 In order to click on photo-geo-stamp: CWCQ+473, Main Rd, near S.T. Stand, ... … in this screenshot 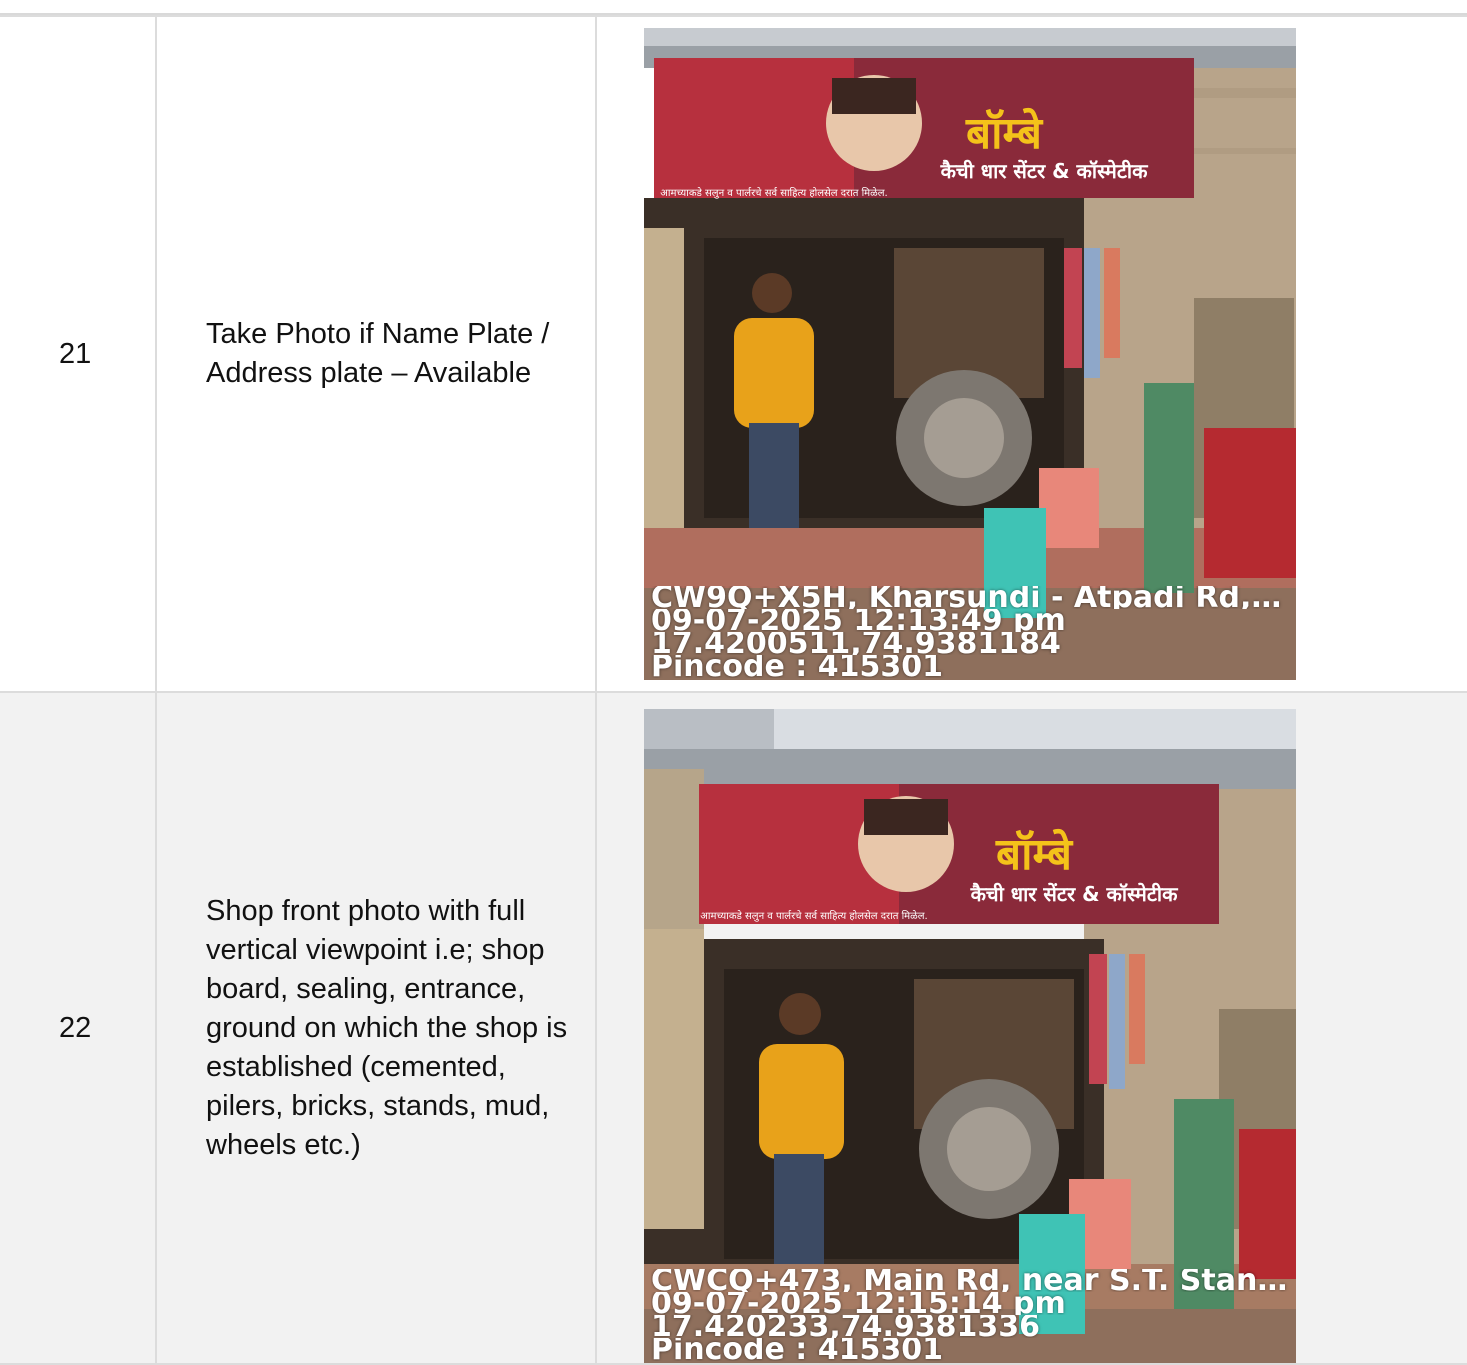, I will do `click(971, 1315)`.